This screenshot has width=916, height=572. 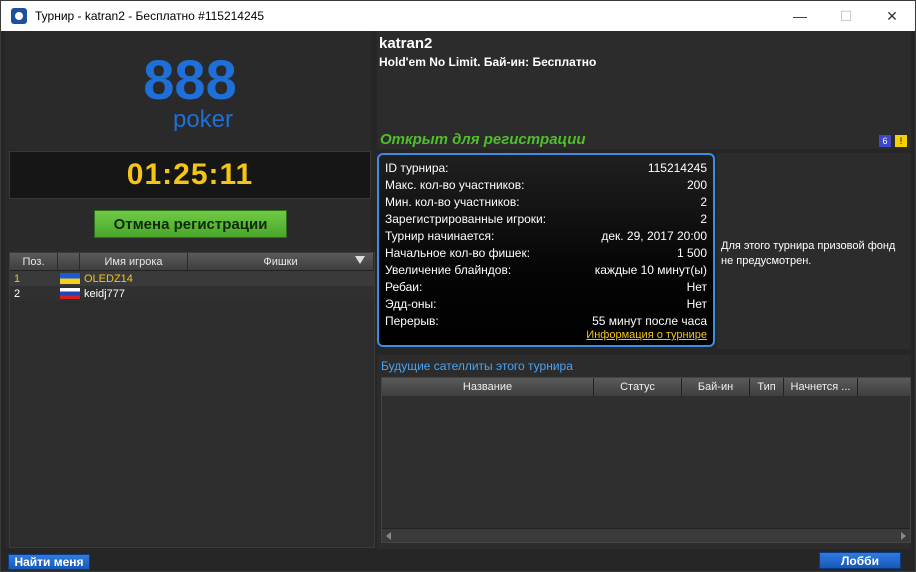 What do you see at coordinates (49, 562) in the screenshot?
I see `find-me-button: Найти меня` at bounding box center [49, 562].